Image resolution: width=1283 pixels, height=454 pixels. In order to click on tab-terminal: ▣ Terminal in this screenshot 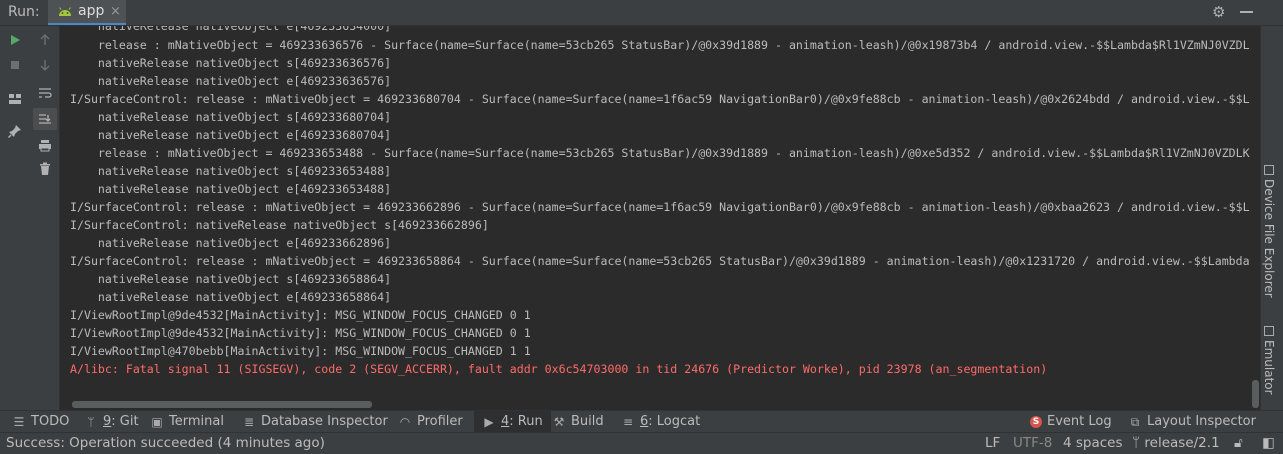, I will do `click(187, 422)`.